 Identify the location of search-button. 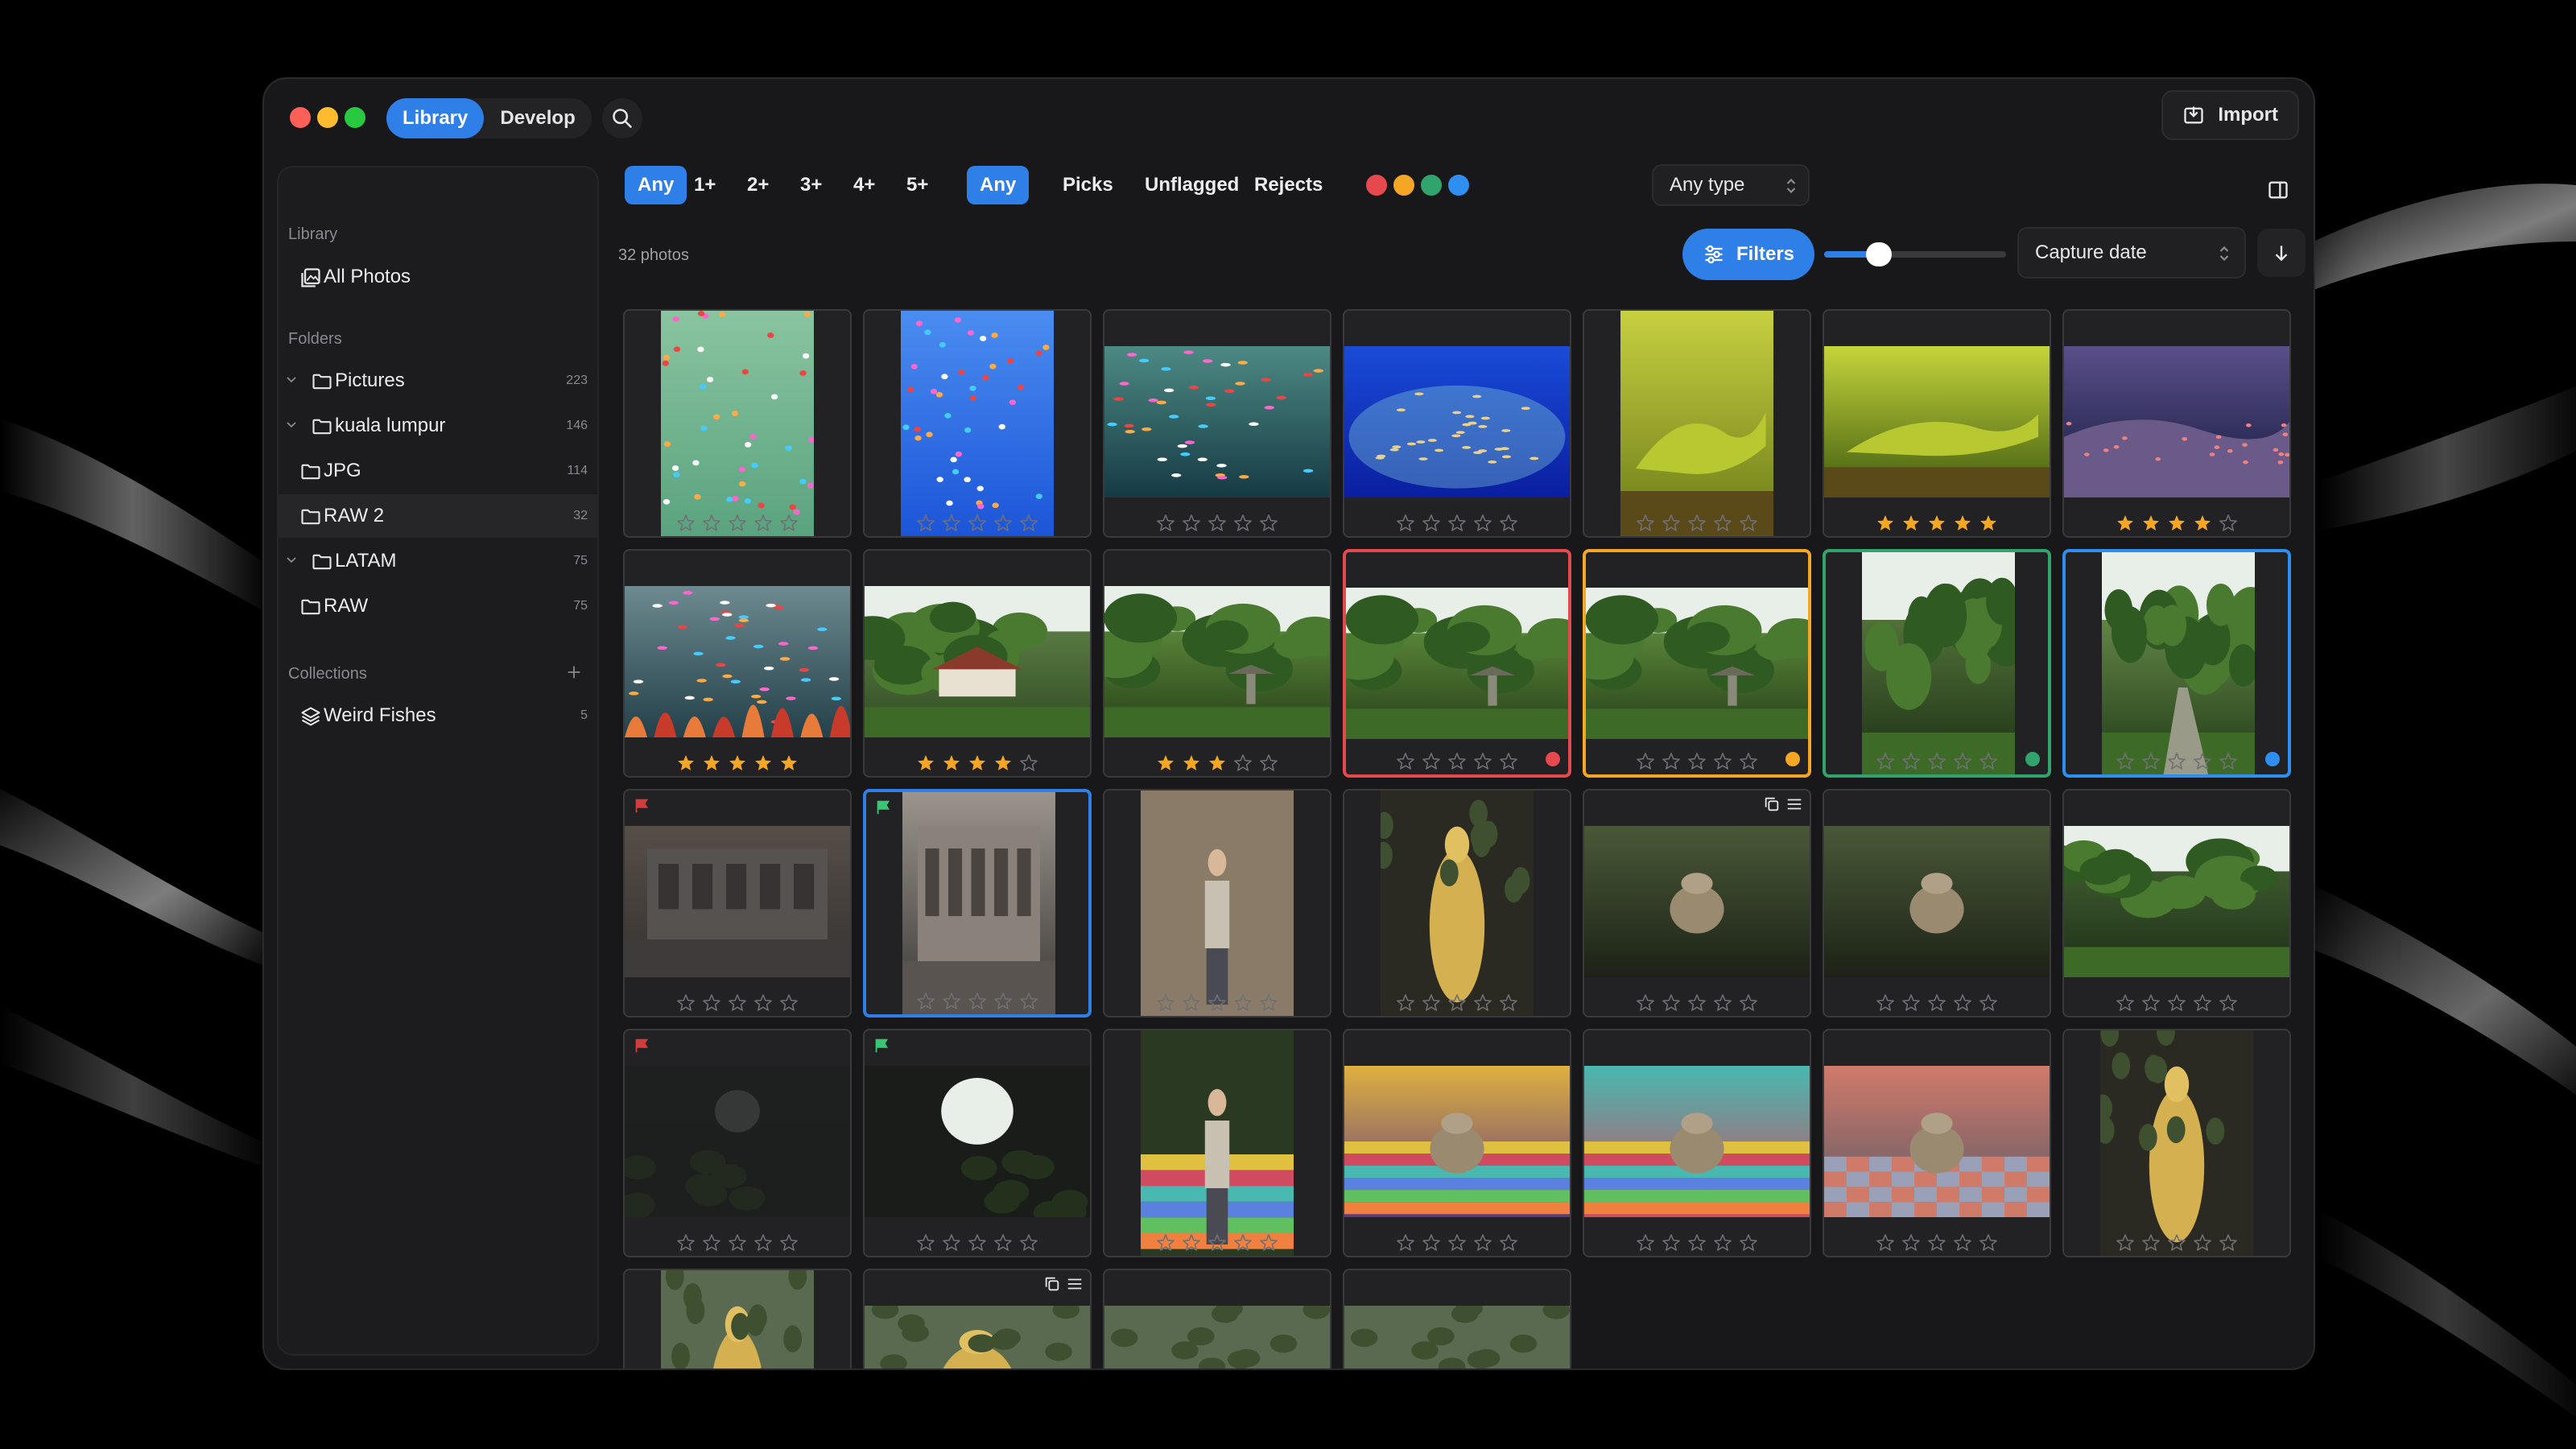
(622, 118).